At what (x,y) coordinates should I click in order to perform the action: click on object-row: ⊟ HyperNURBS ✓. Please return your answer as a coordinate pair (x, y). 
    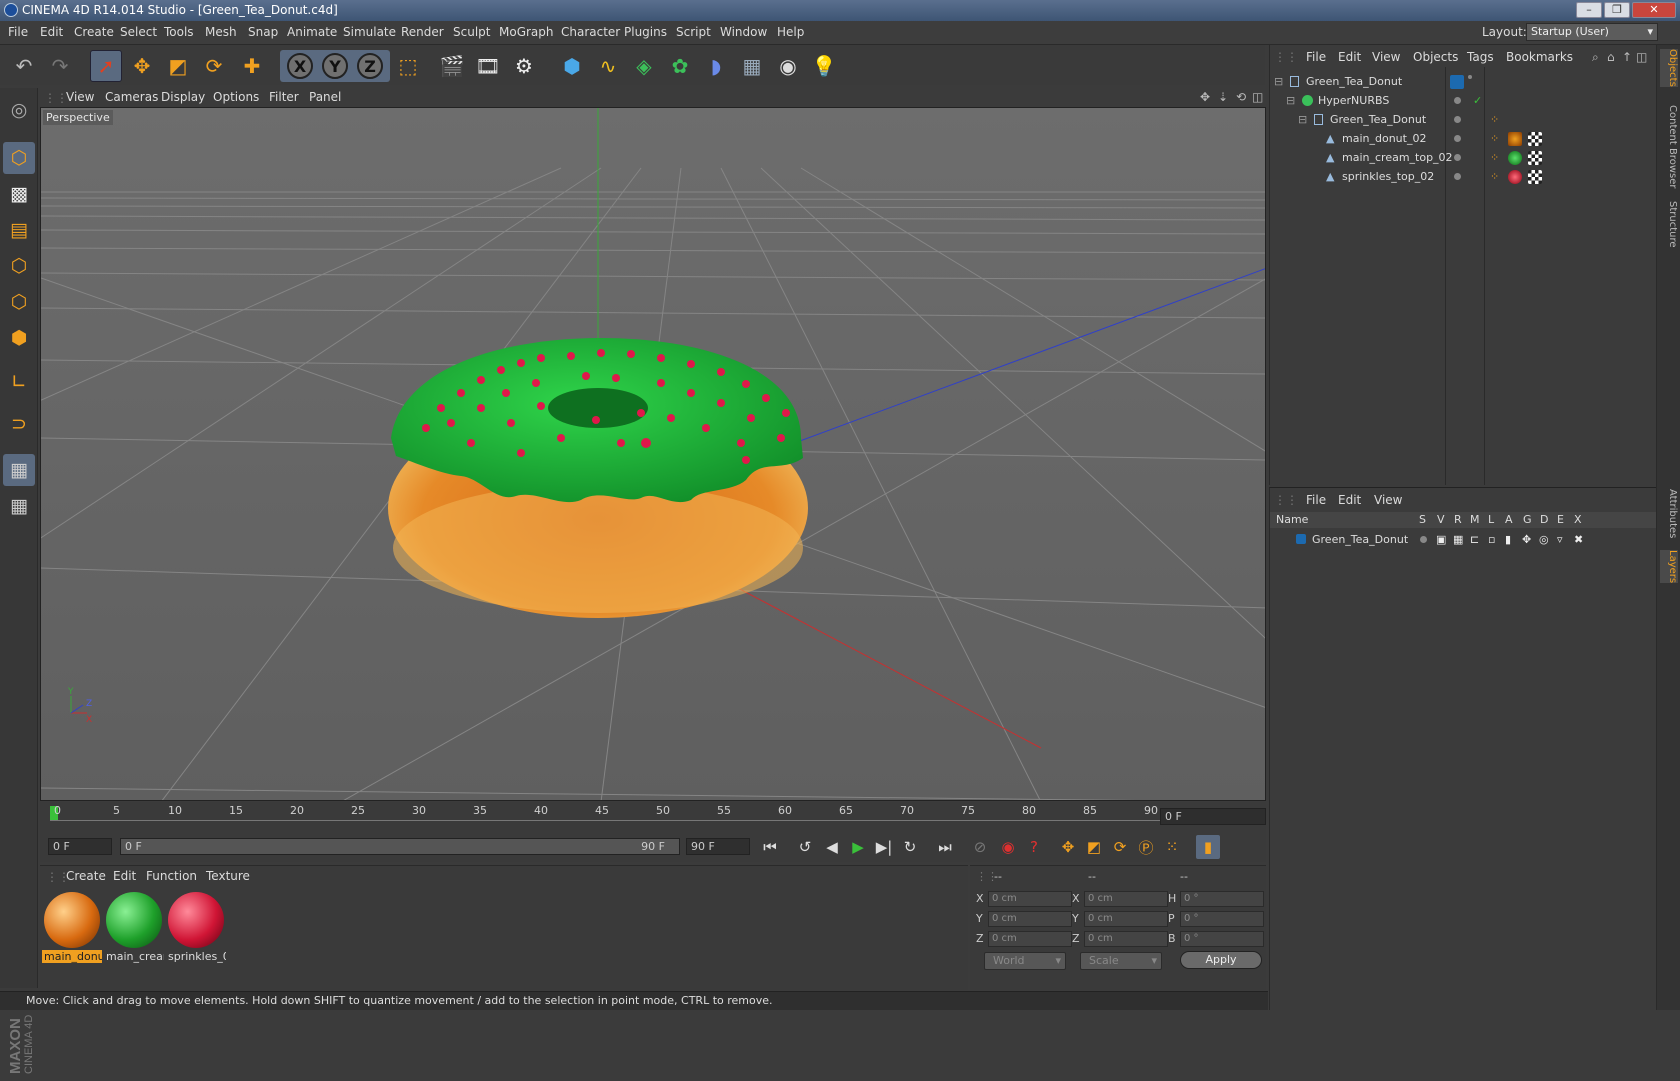
    Looking at the image, I should click on (1463, 100).